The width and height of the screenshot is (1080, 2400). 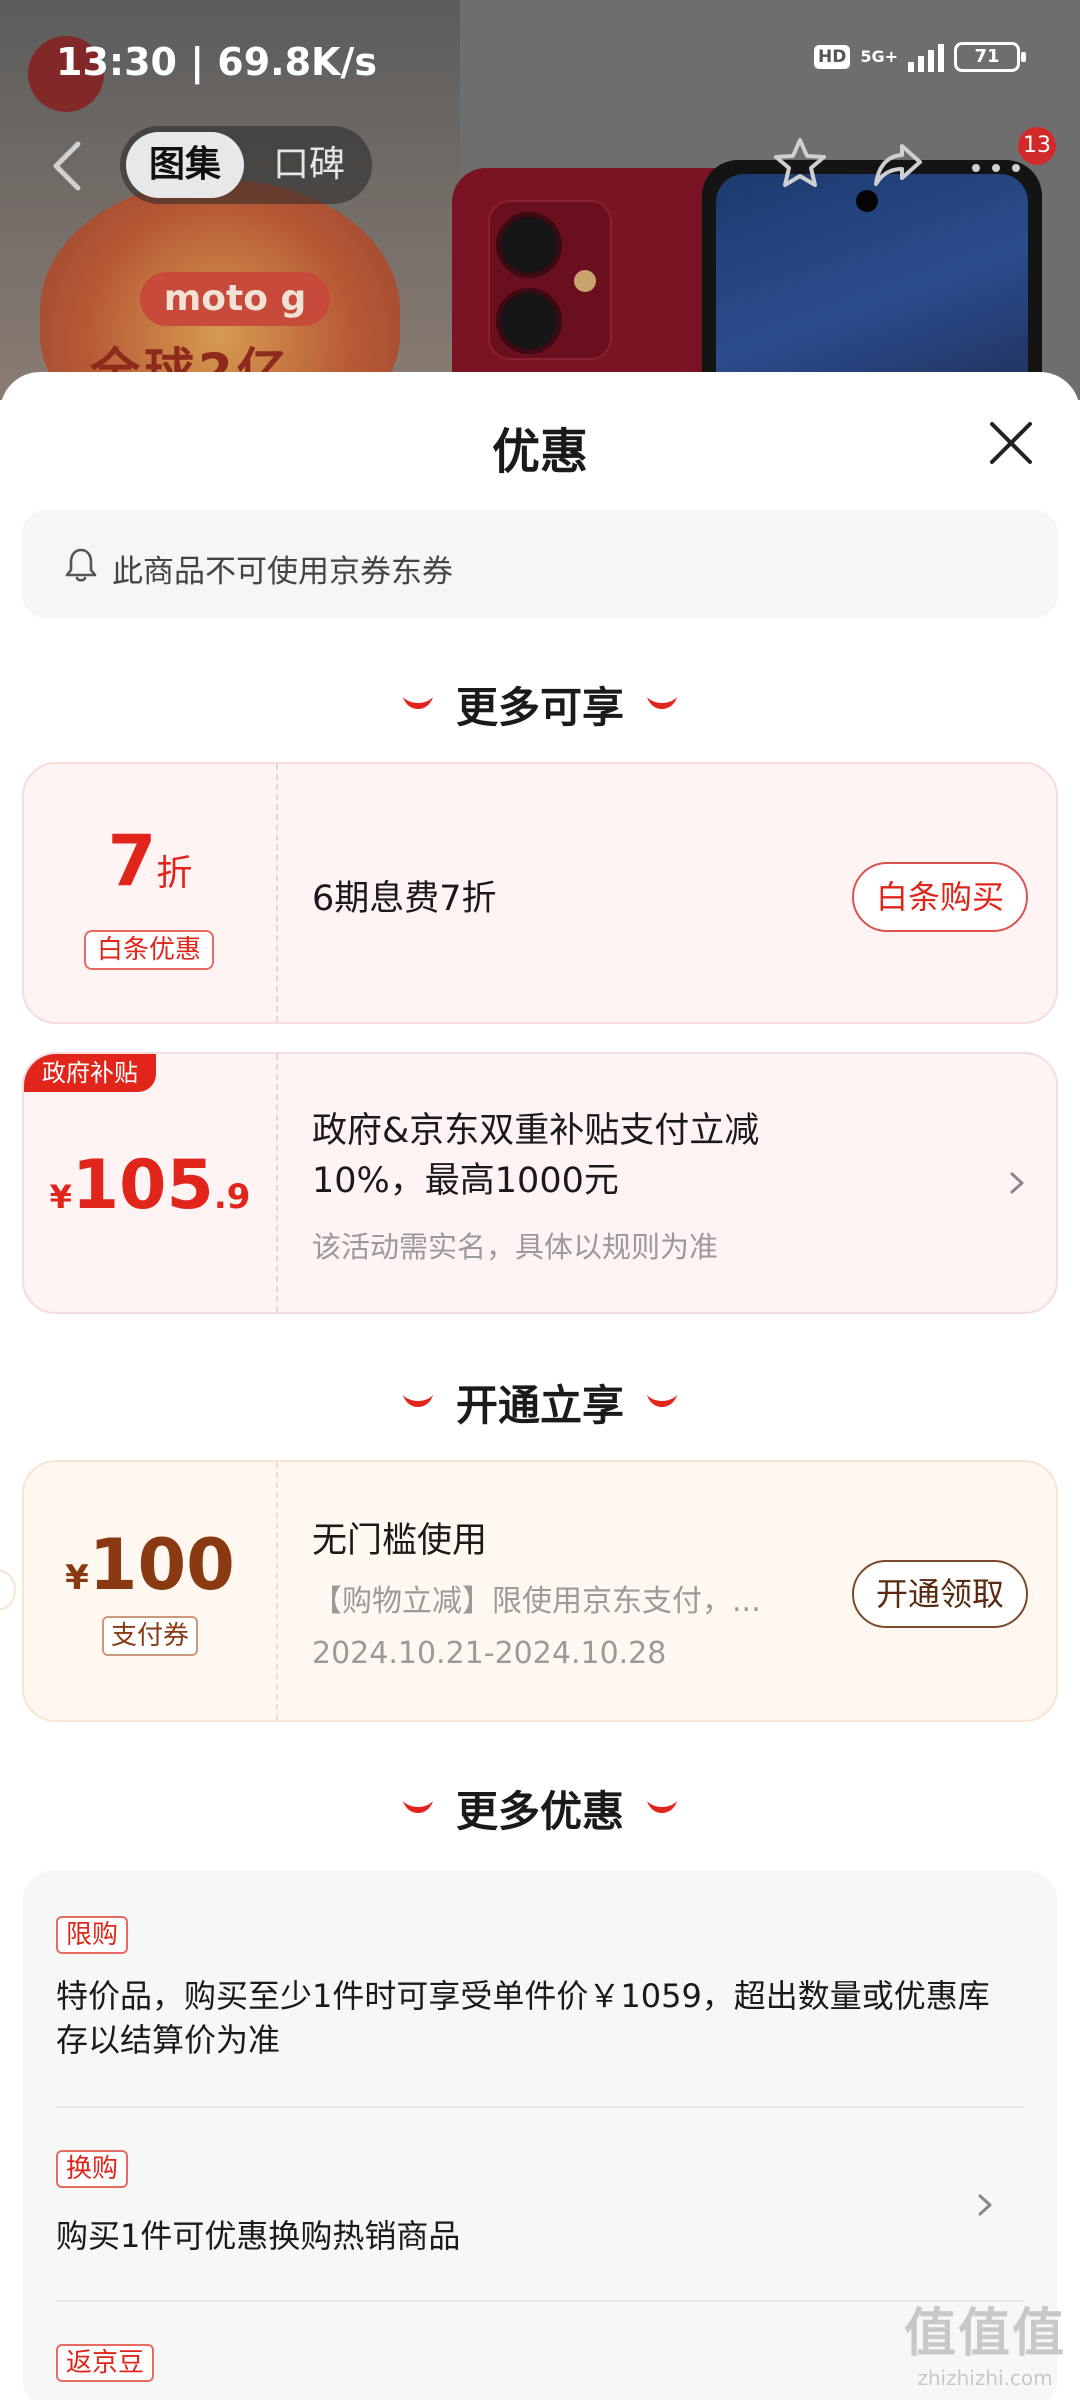 I want to click on hd-icon: HD, so click(x=832, y=57).